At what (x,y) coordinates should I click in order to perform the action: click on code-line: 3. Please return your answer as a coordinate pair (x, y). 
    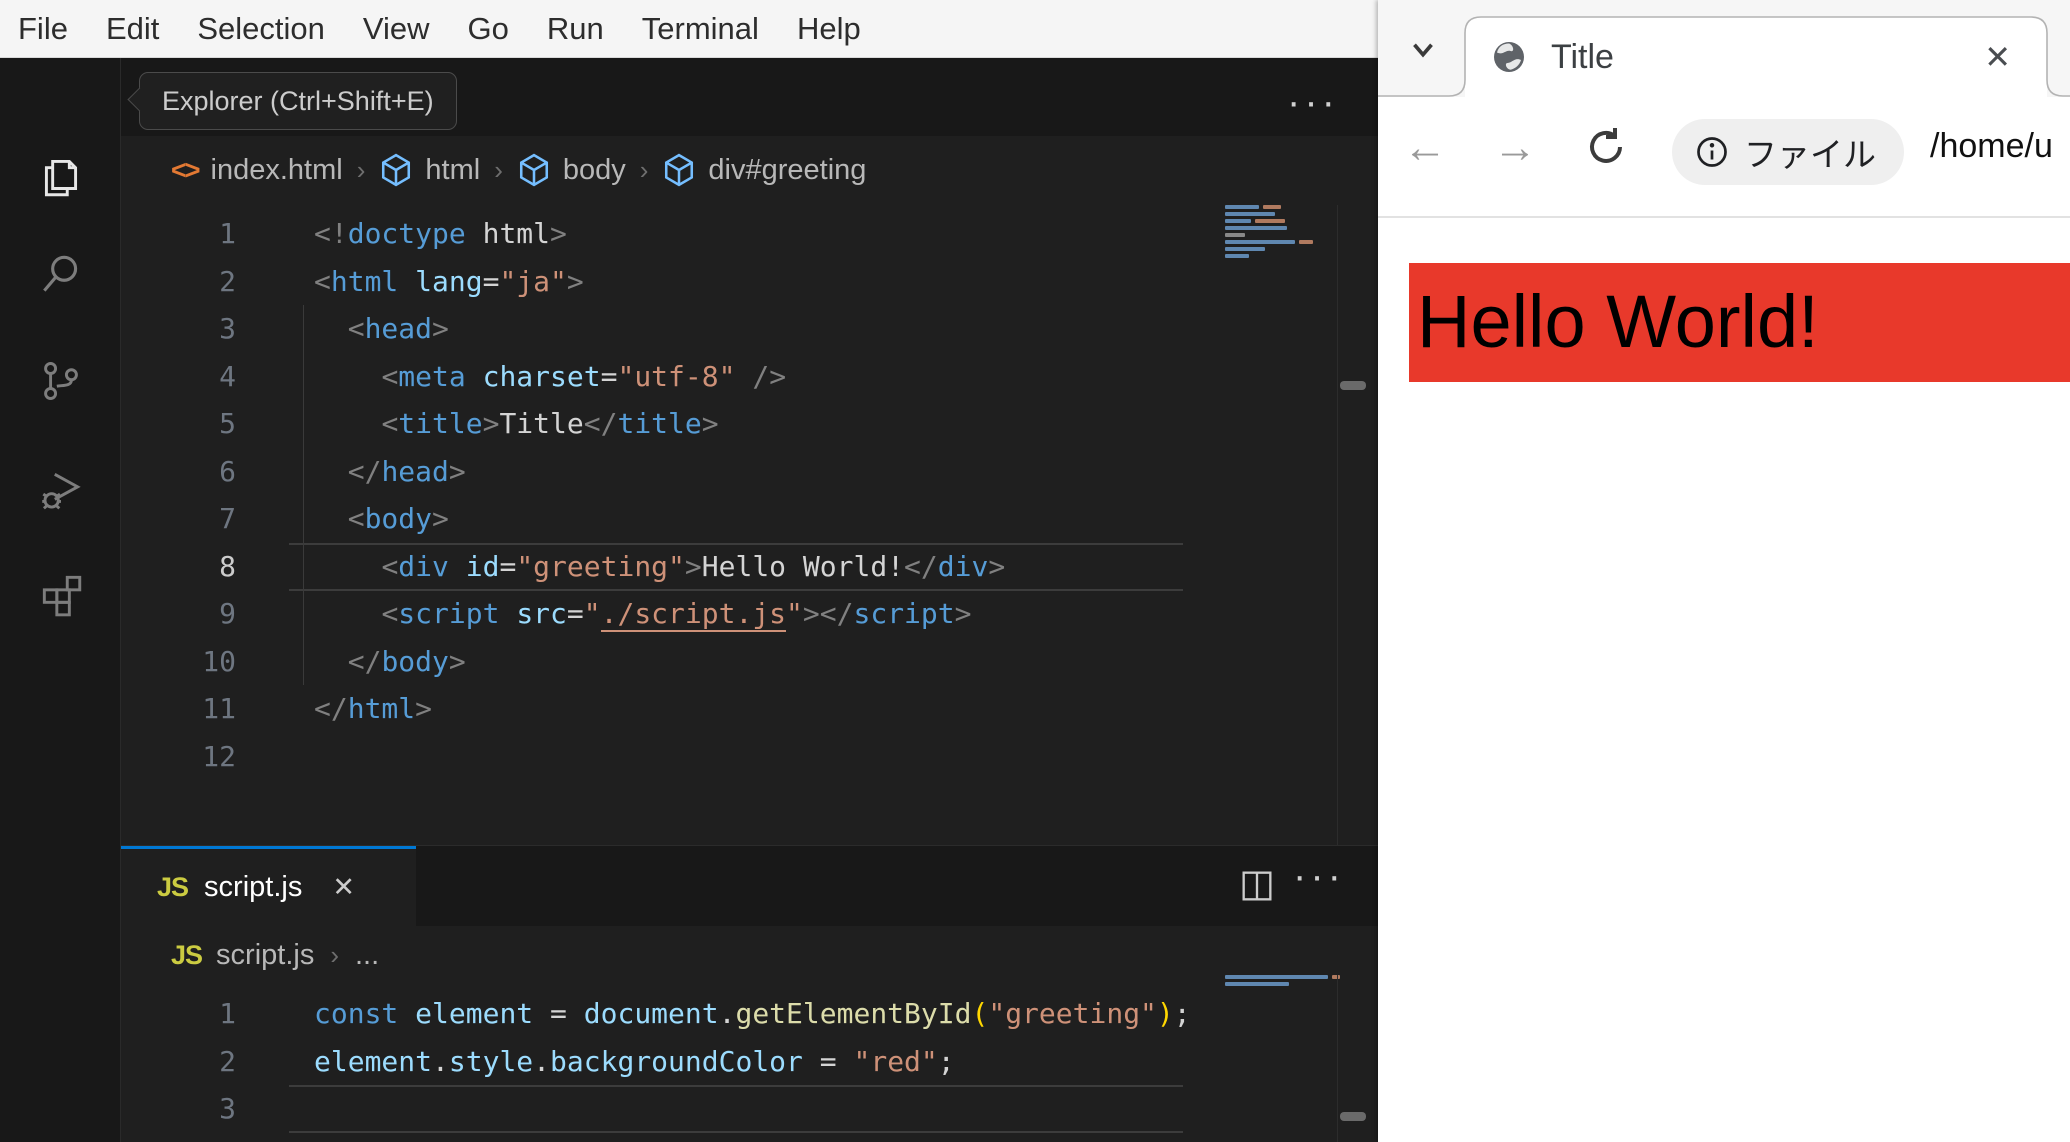
    Looking at the image, I should click on (666, 1109).